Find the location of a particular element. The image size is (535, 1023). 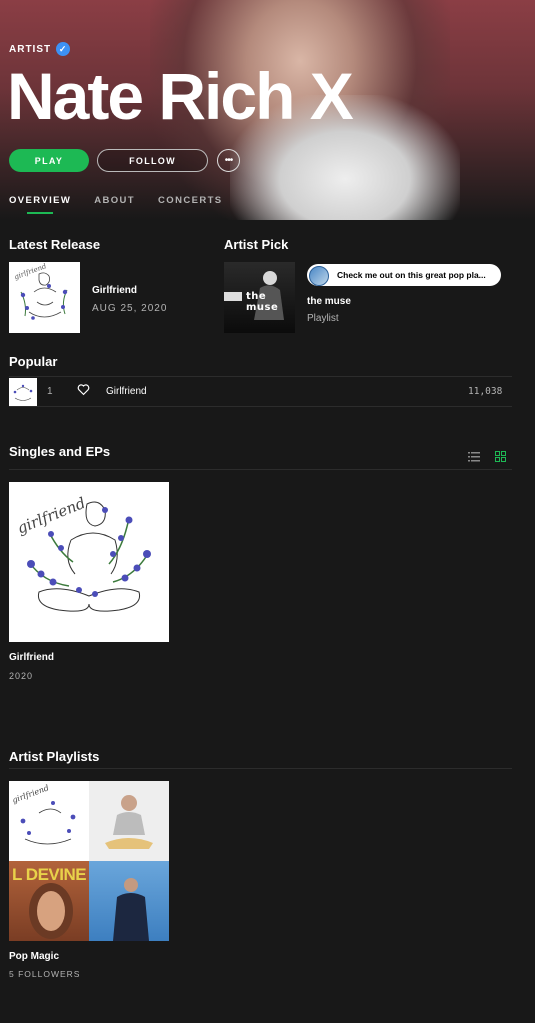

latest-release-name: Girlfriend is located at coordinates (114, 290).